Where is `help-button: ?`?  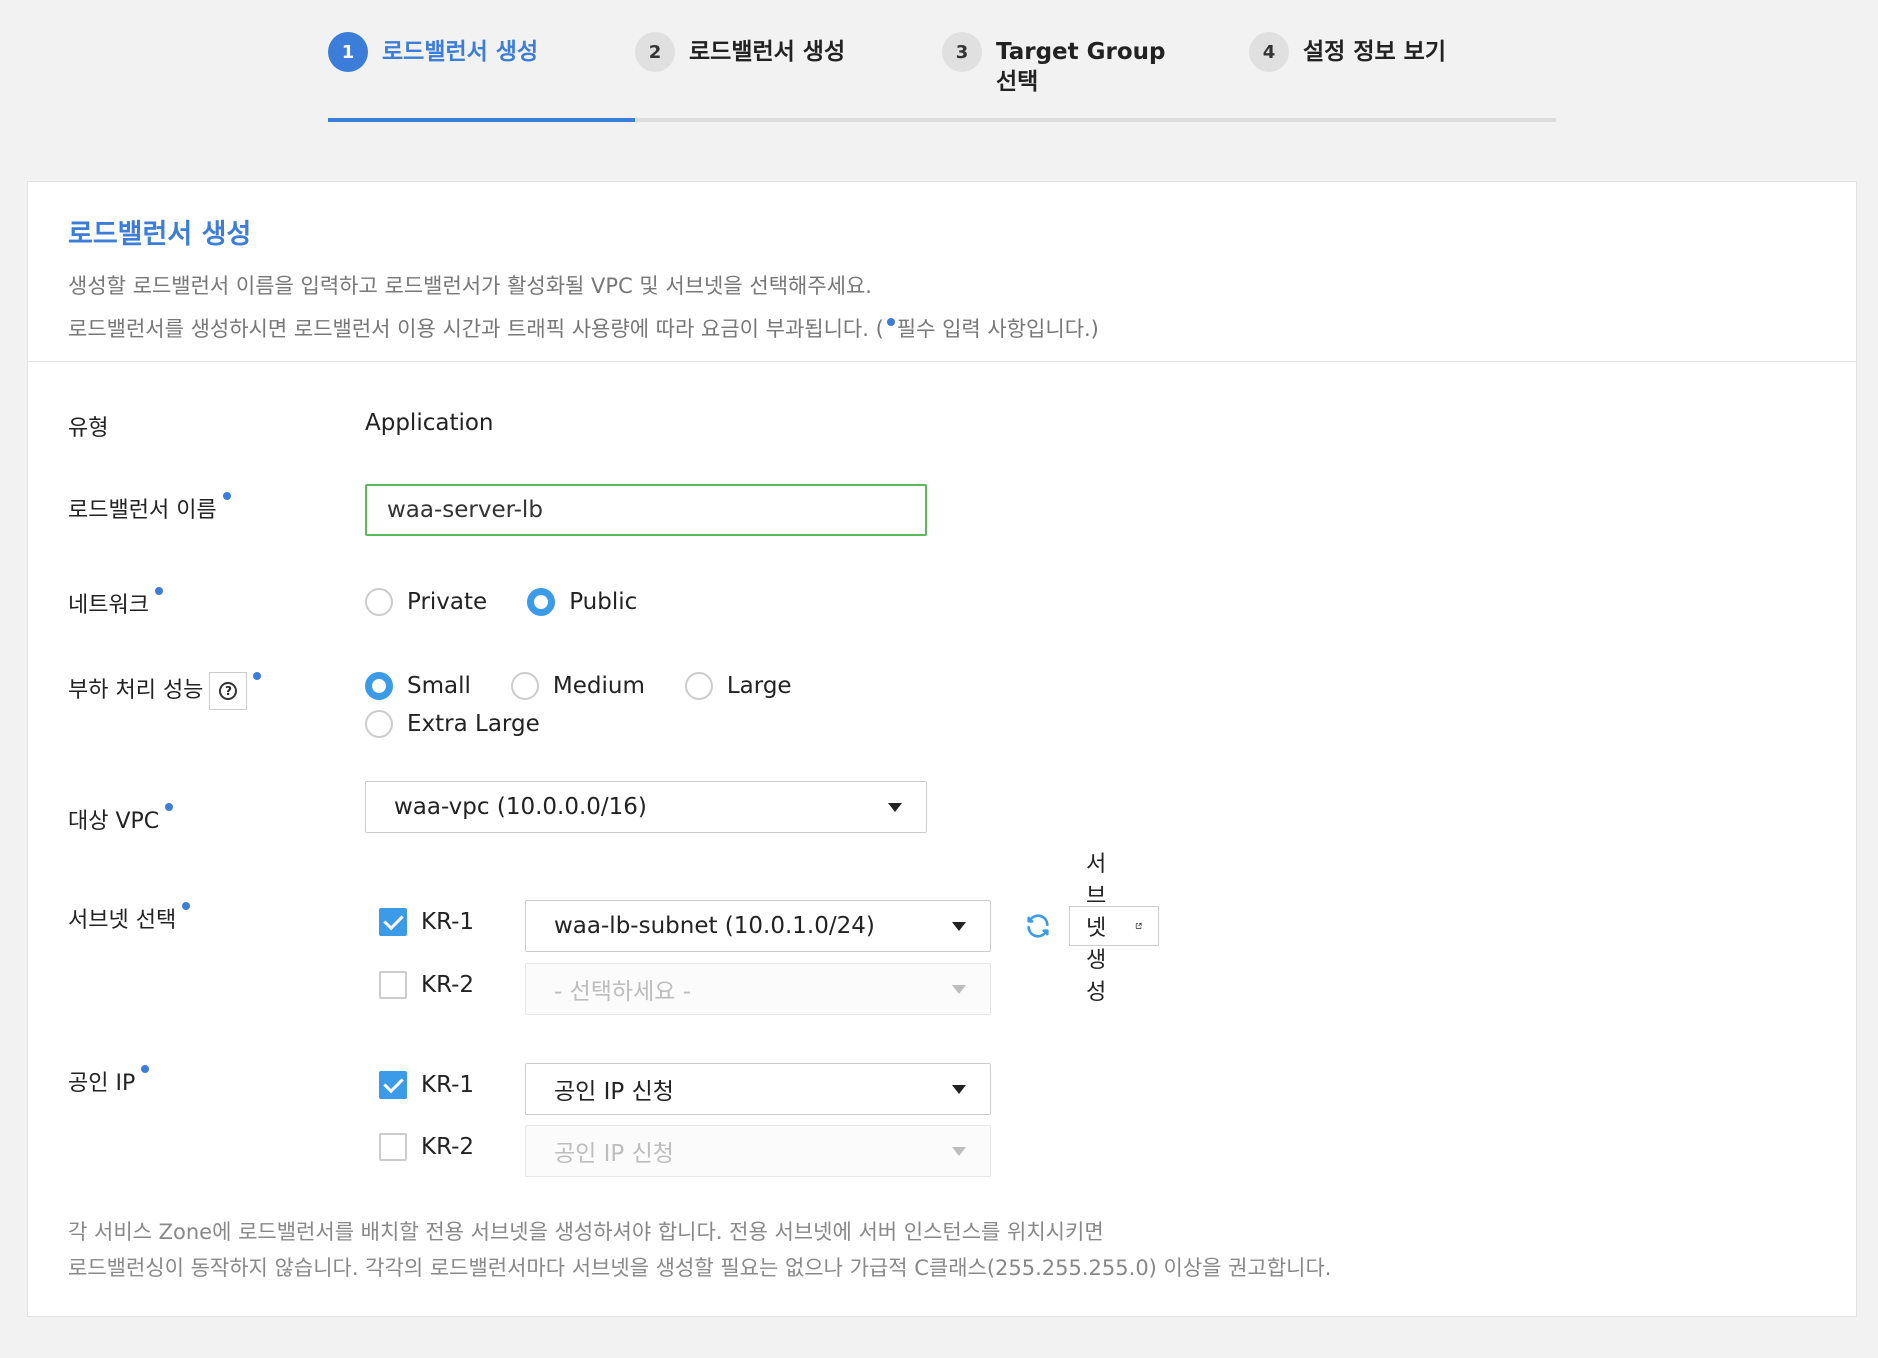 help-button: ? is located at coordinates (228, 691).